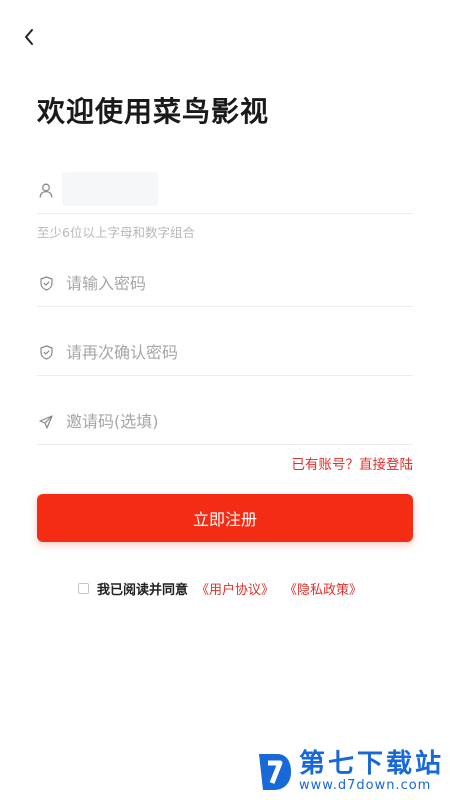 This screenshot has height=800, width=450. Describe the element at coordinates (372, 764) in the screenshot. I see `watermark-title: 第七下载站` at that location.